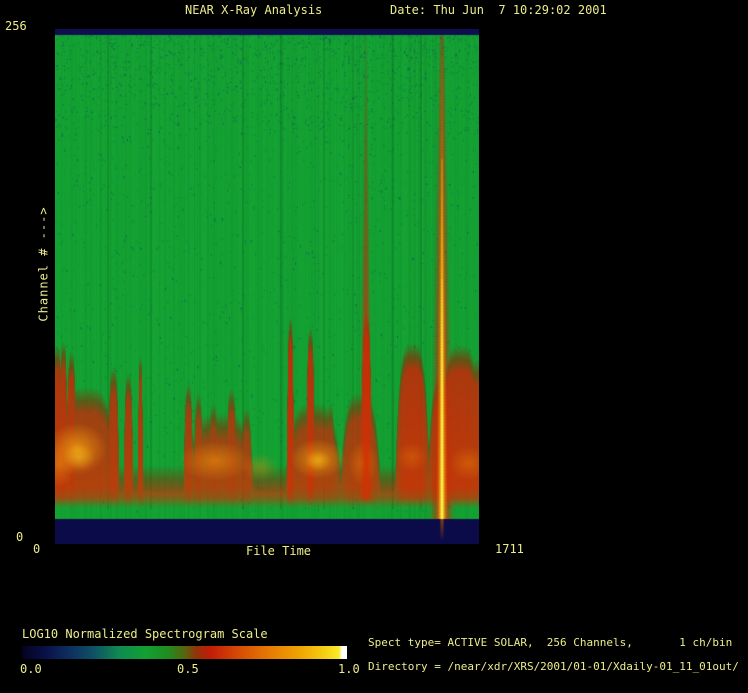  Describe the element at coordinates (279, 551) in the screenshot. I see `x-axis-title: File Time` at that location.